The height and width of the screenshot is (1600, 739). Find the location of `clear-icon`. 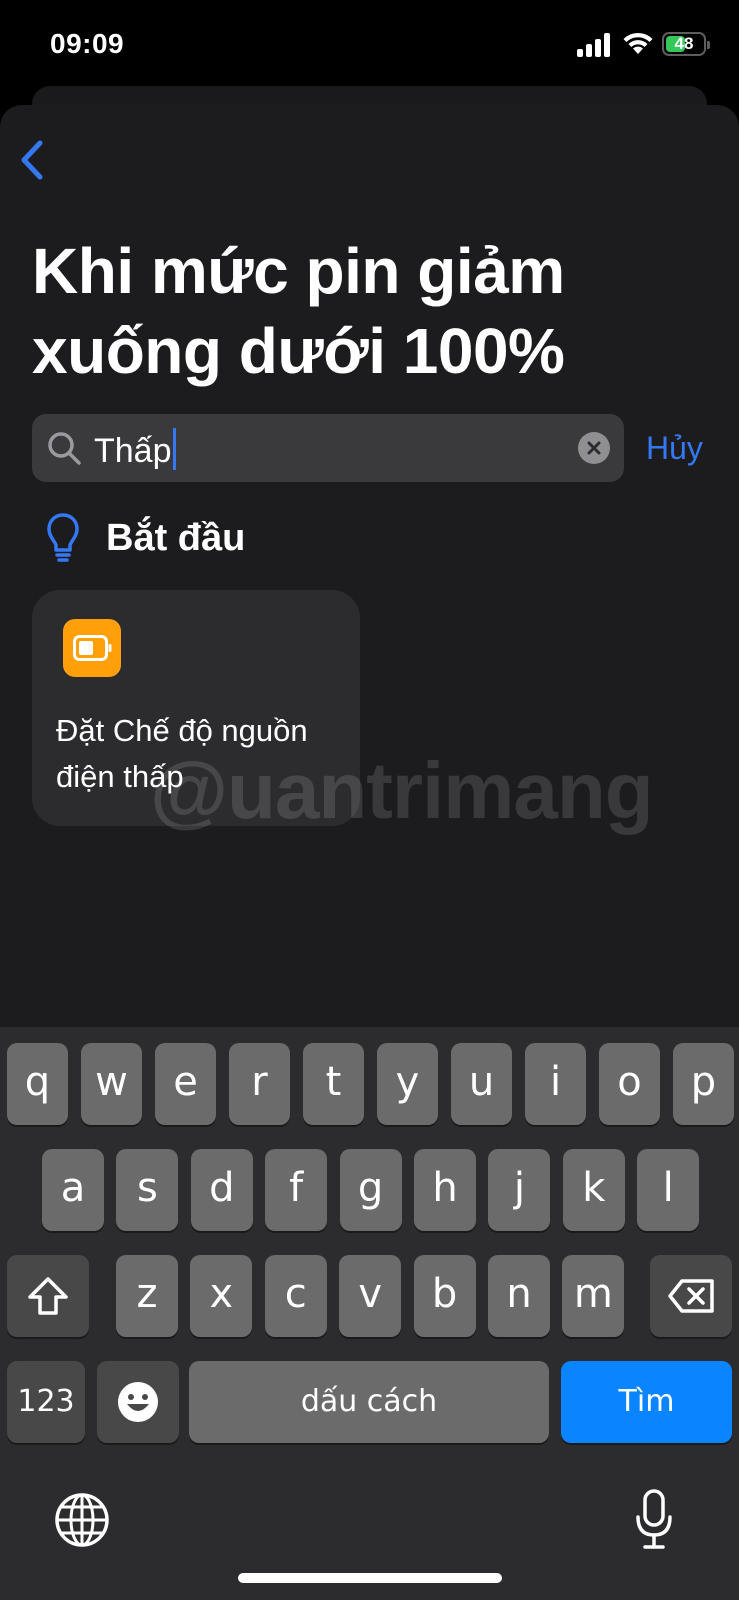

clear-icon is located at coordinates (594, 448).